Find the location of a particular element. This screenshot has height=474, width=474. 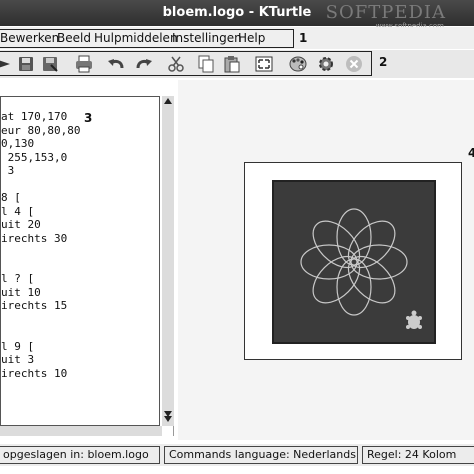

code-line: uit 3 is located at coordinates (18, 359).